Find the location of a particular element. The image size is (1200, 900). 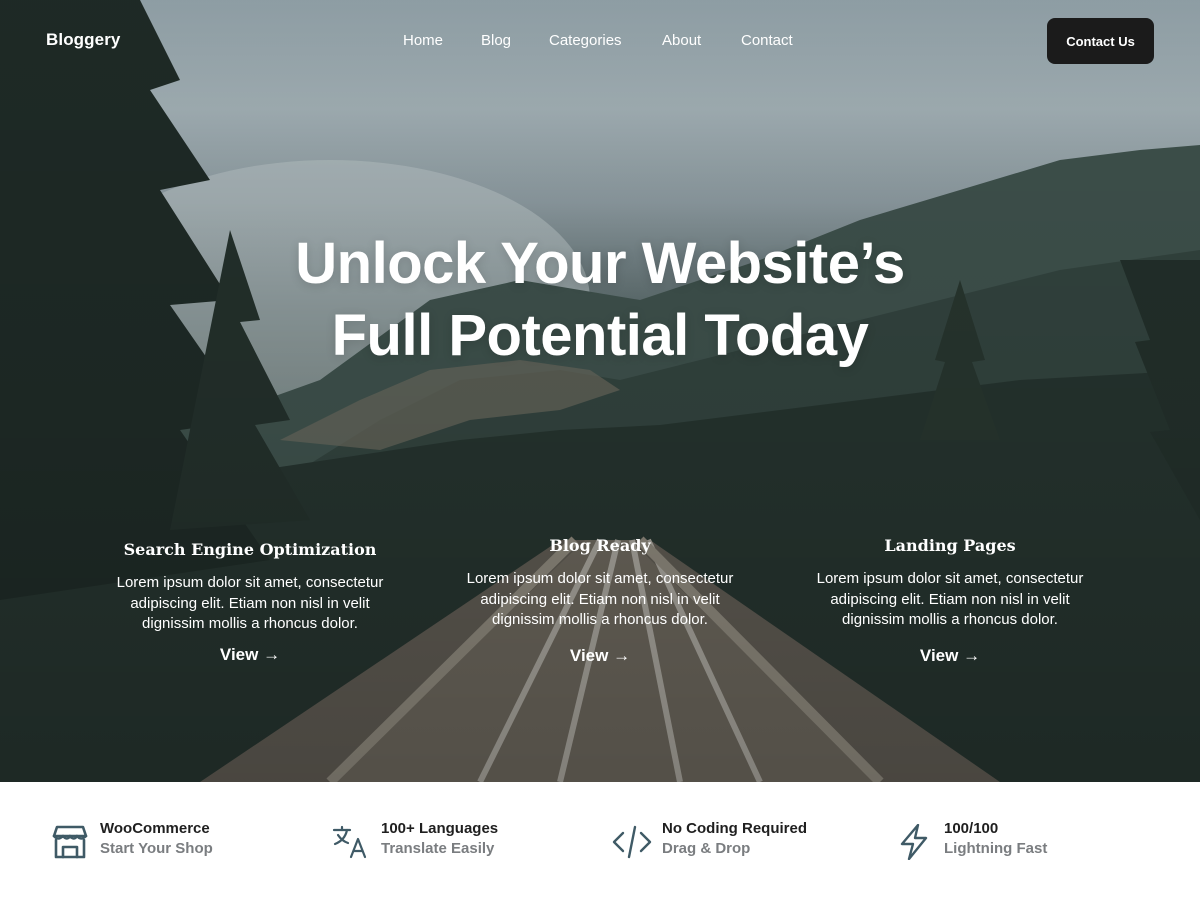

highlight-title: 100+ Languages is located at coordinates (440, 828).